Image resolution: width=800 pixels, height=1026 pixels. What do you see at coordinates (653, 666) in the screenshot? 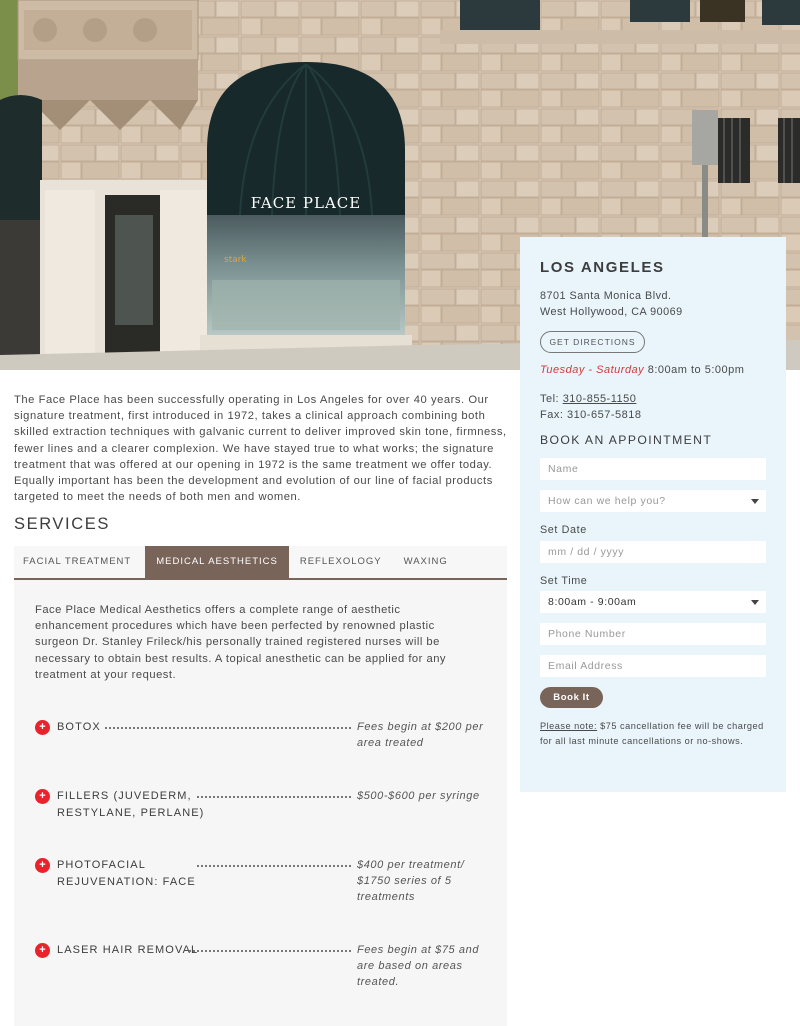
I see `email-field: Email Address` at bounding box center [653, 666].